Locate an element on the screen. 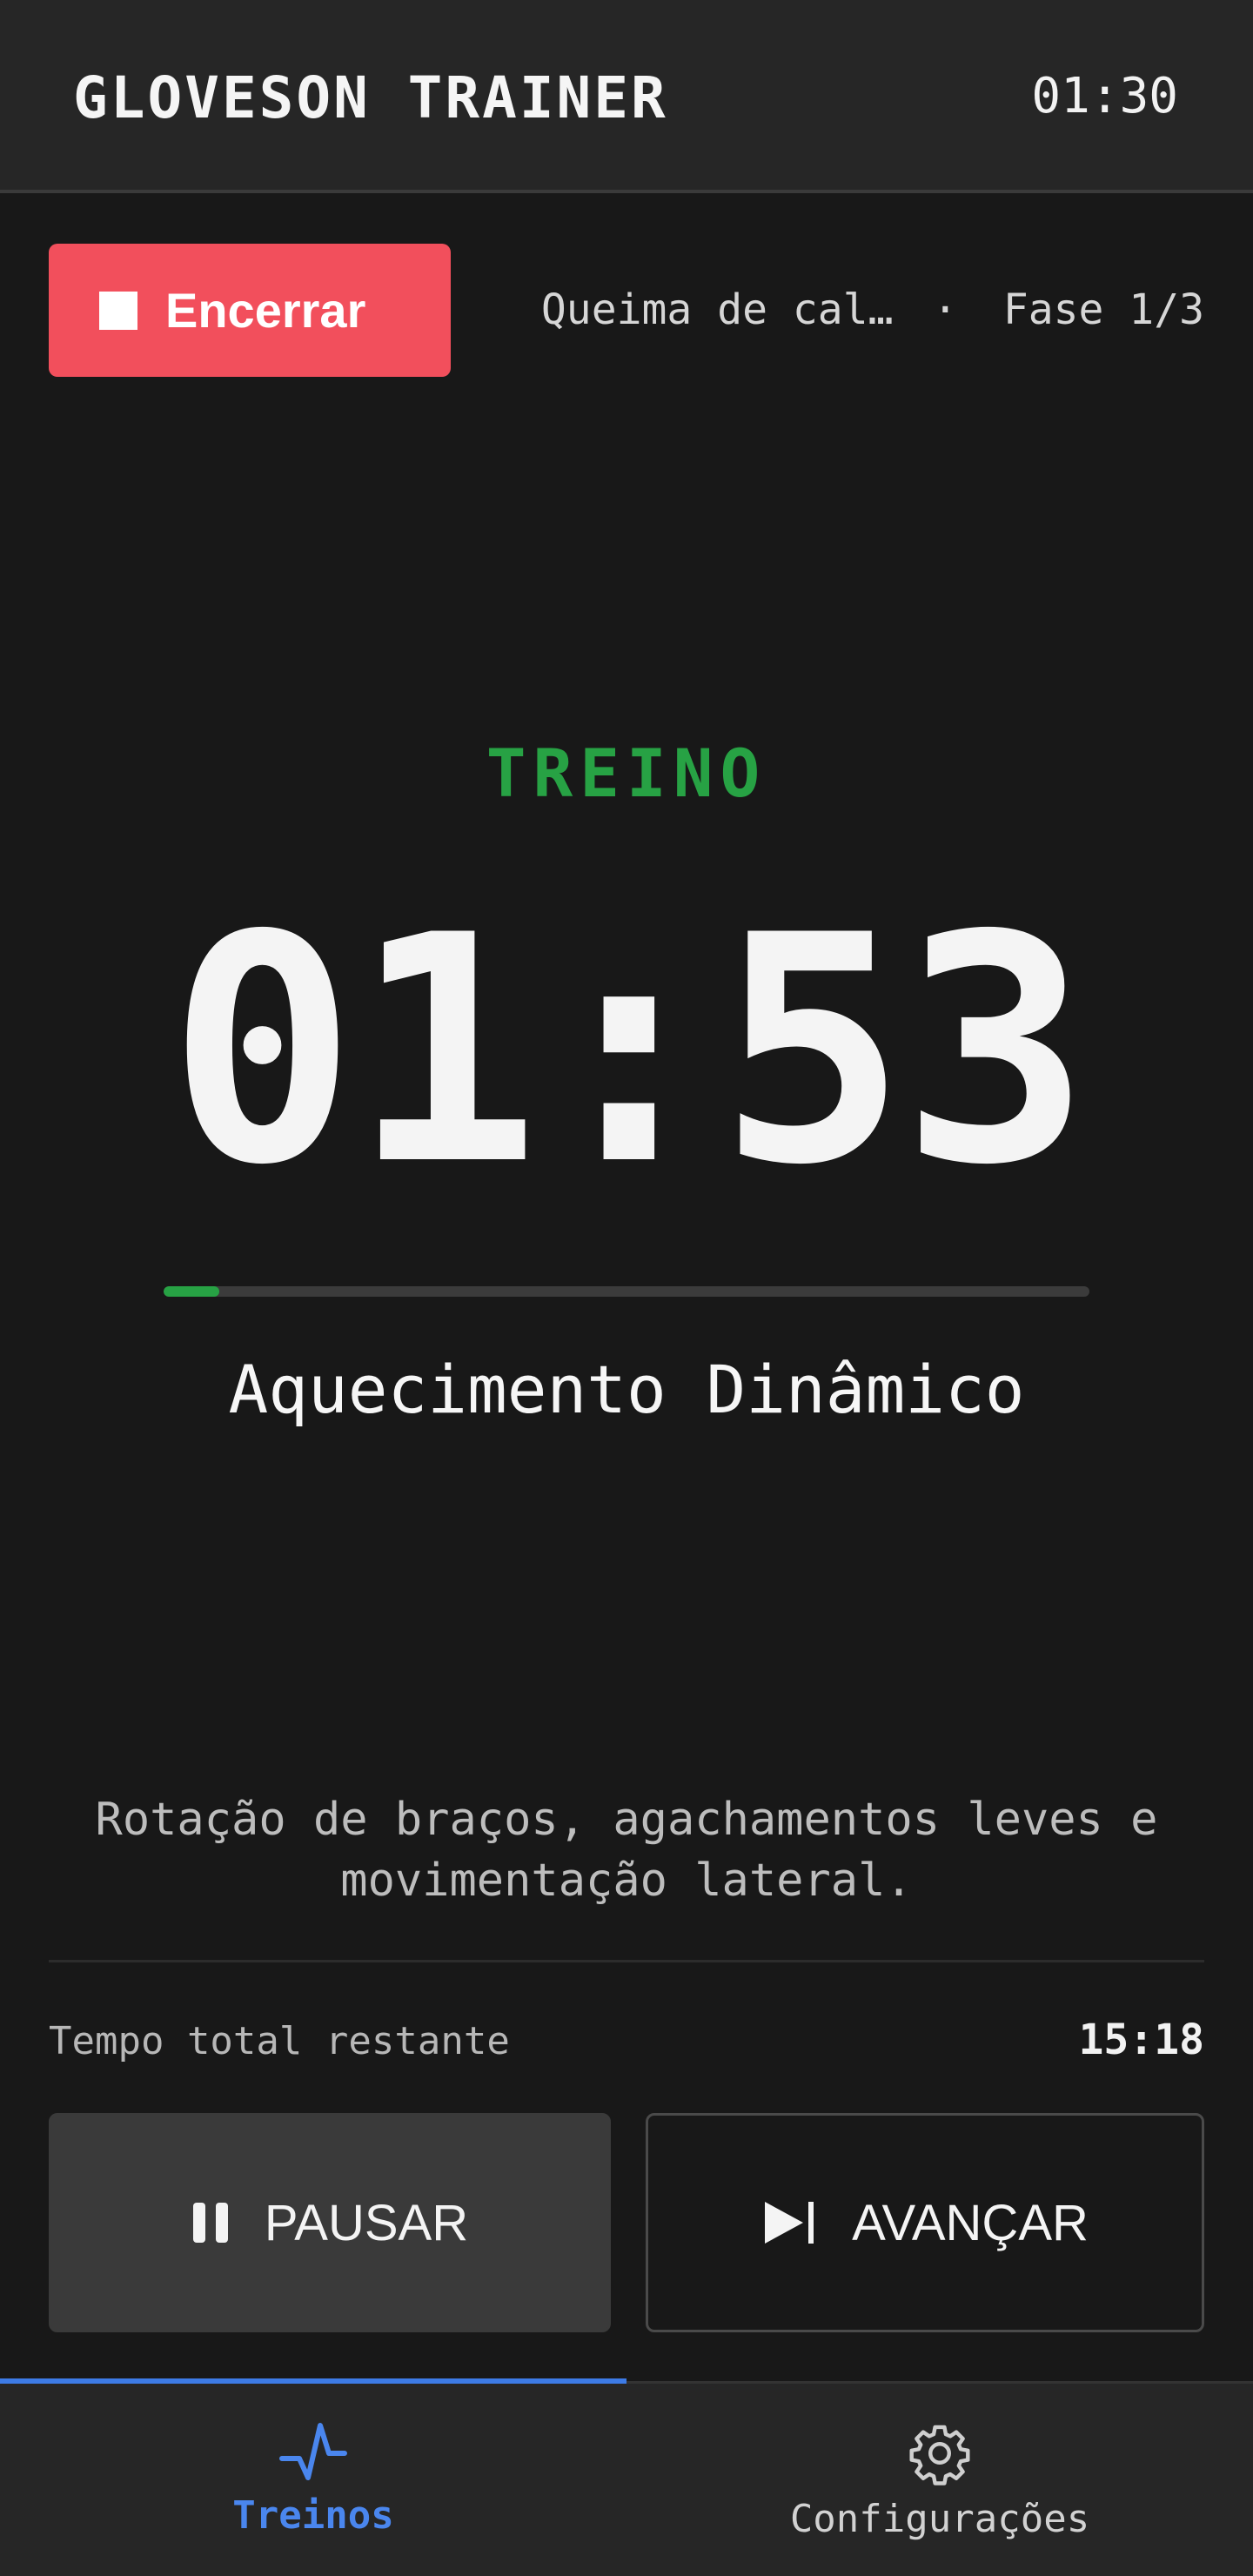 The height and width of the screenshot is (2576, 1253). pause-label: PAUSAR is located at coordinates (366, 2222).